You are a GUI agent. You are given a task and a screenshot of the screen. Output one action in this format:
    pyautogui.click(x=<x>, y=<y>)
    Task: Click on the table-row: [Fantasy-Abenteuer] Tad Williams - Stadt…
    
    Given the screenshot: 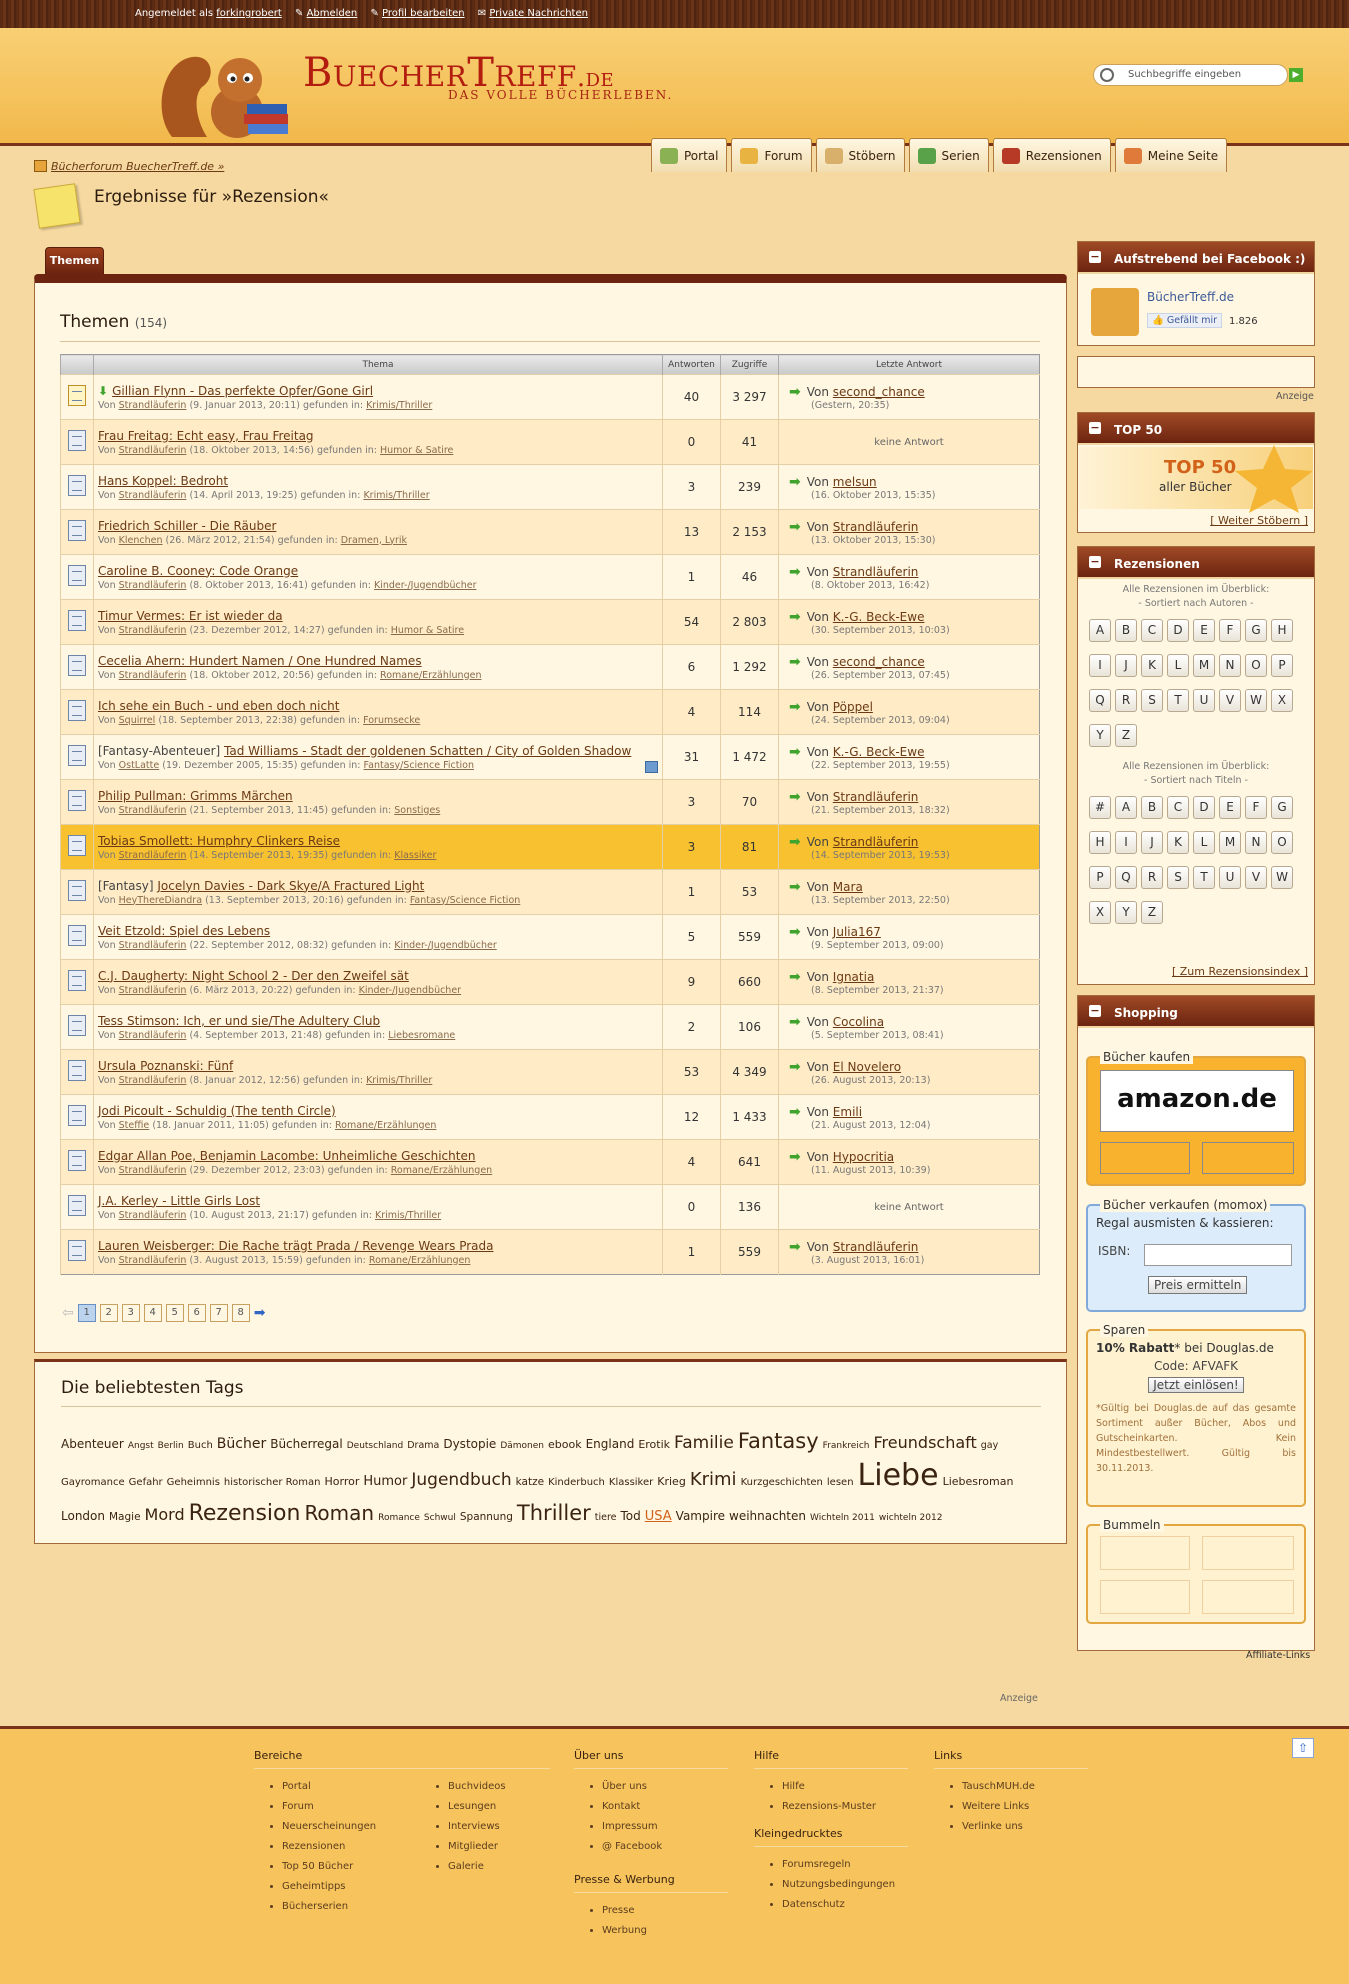 What is the action you would take?
    pyautogui.click(x=550, y=757)
    